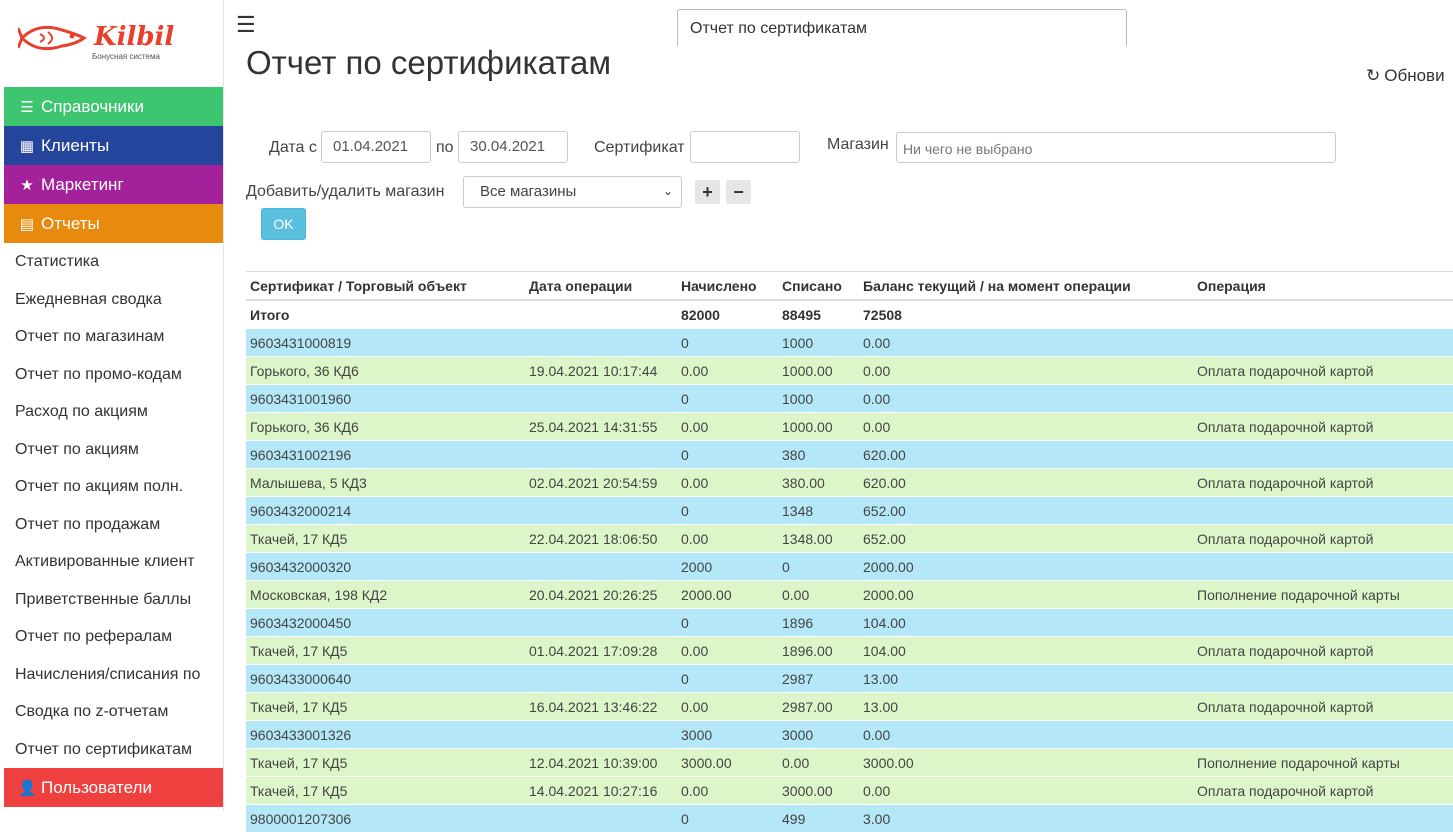 Image resolution: width=1453 pixels, height=832 pixels. Describe the element at coordinates (745, 147) in the screenshot. I see `certificate-input` at that location.